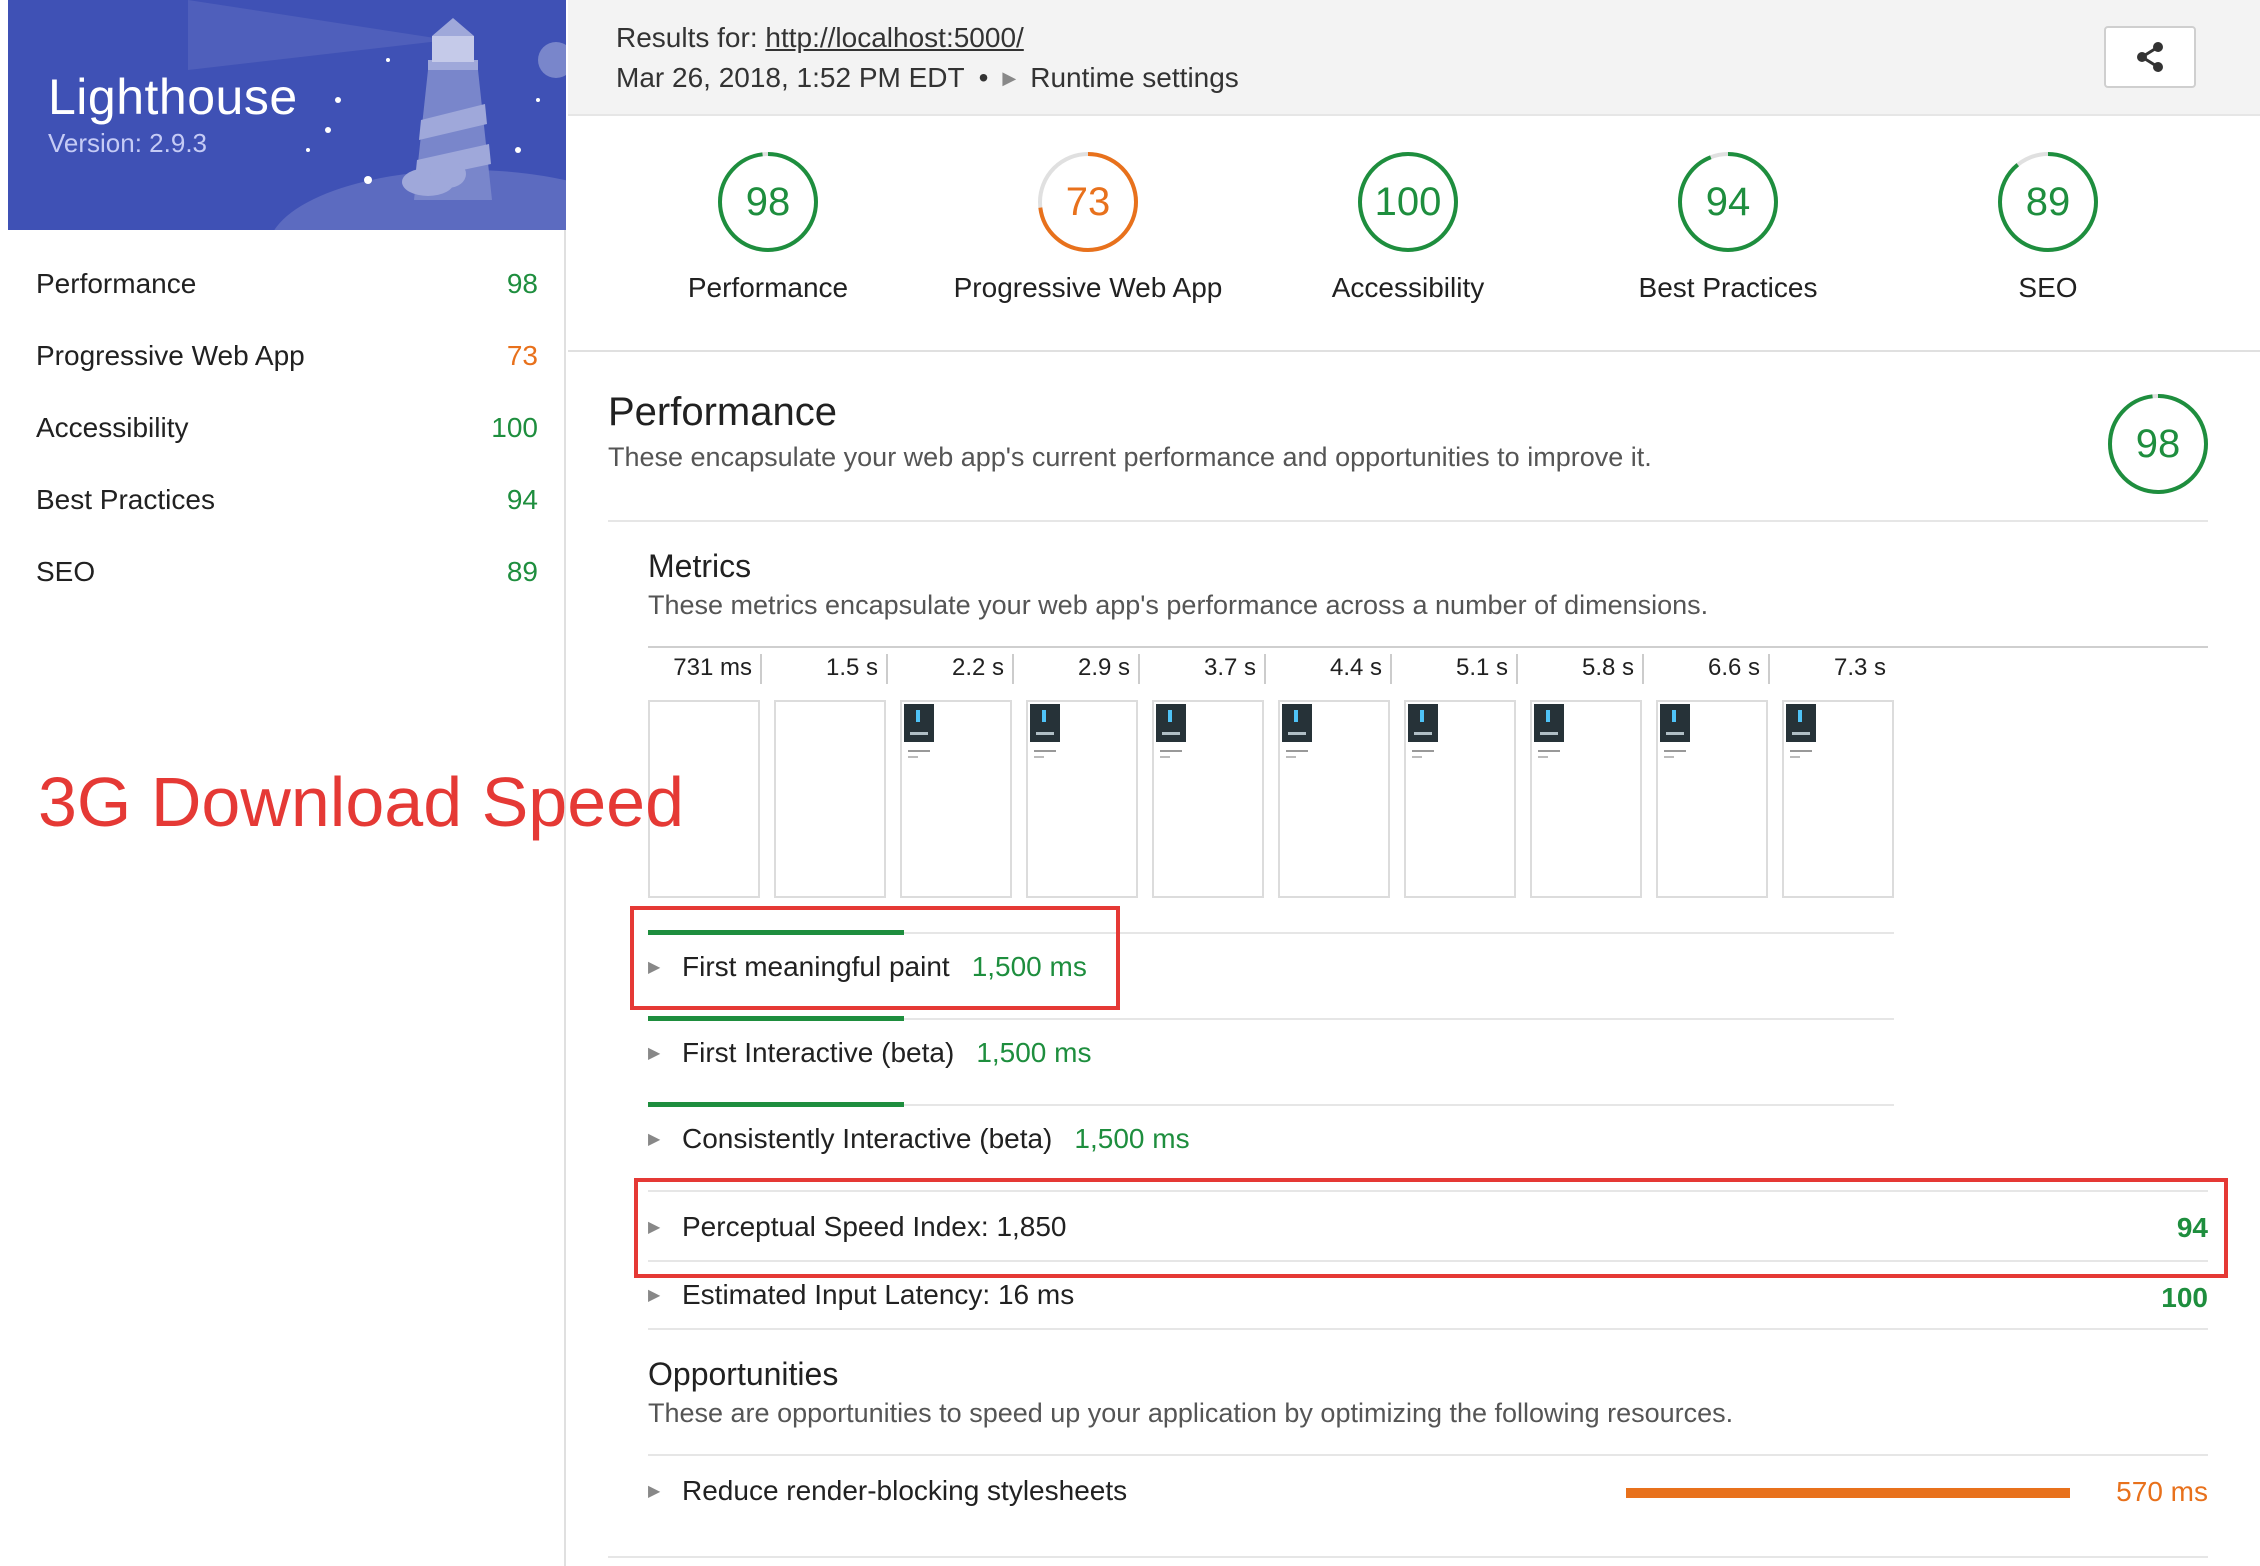 The width and height of the screenshot is (2260, 1566). I want to click on frame-timestamp: 4.4 s, so click(1355, 667).